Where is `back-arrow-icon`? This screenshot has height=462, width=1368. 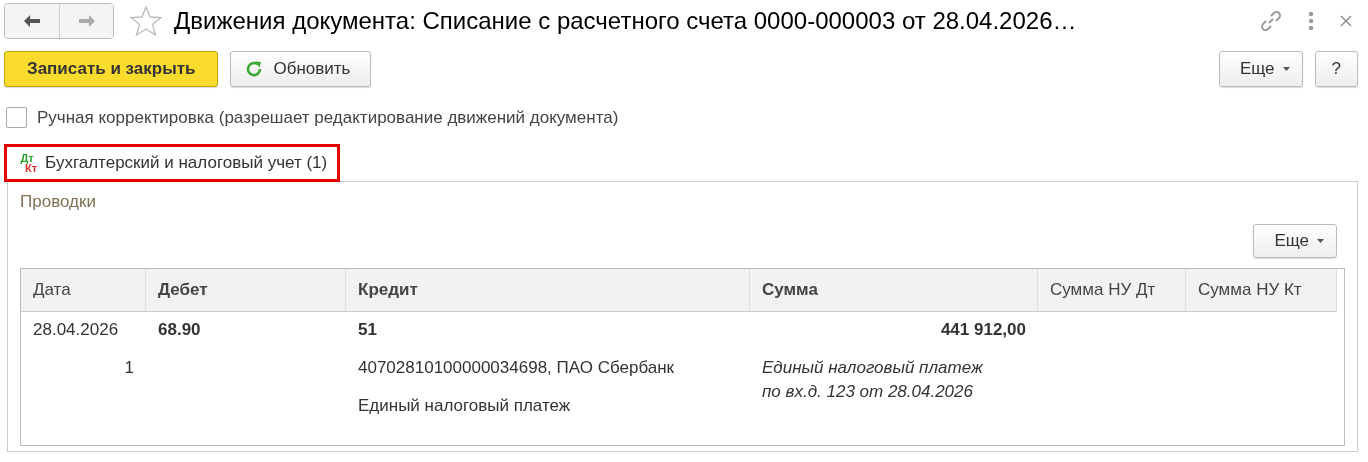 back-arrow-icon is located at coordinates (32, 21).